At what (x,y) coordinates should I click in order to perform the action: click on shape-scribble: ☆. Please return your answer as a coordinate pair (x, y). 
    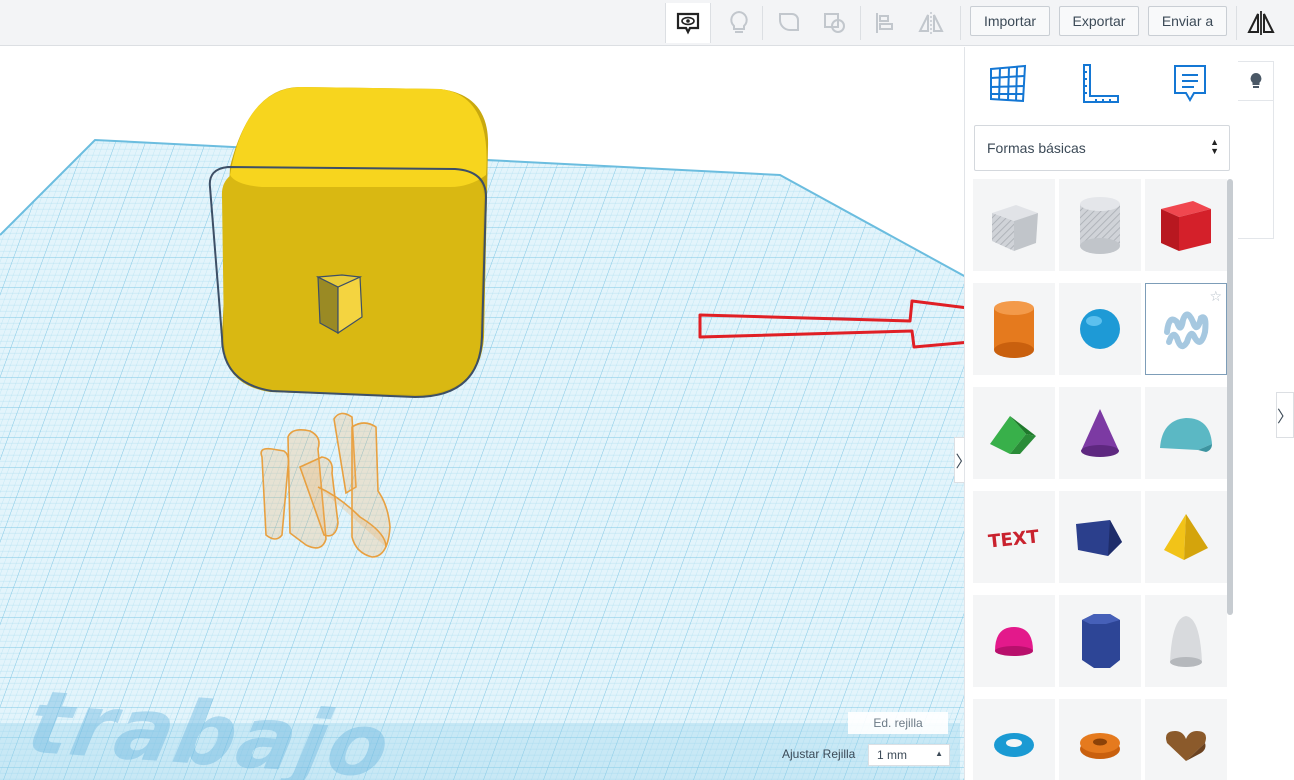
    Looking at the image, I should click on (1186, 329).